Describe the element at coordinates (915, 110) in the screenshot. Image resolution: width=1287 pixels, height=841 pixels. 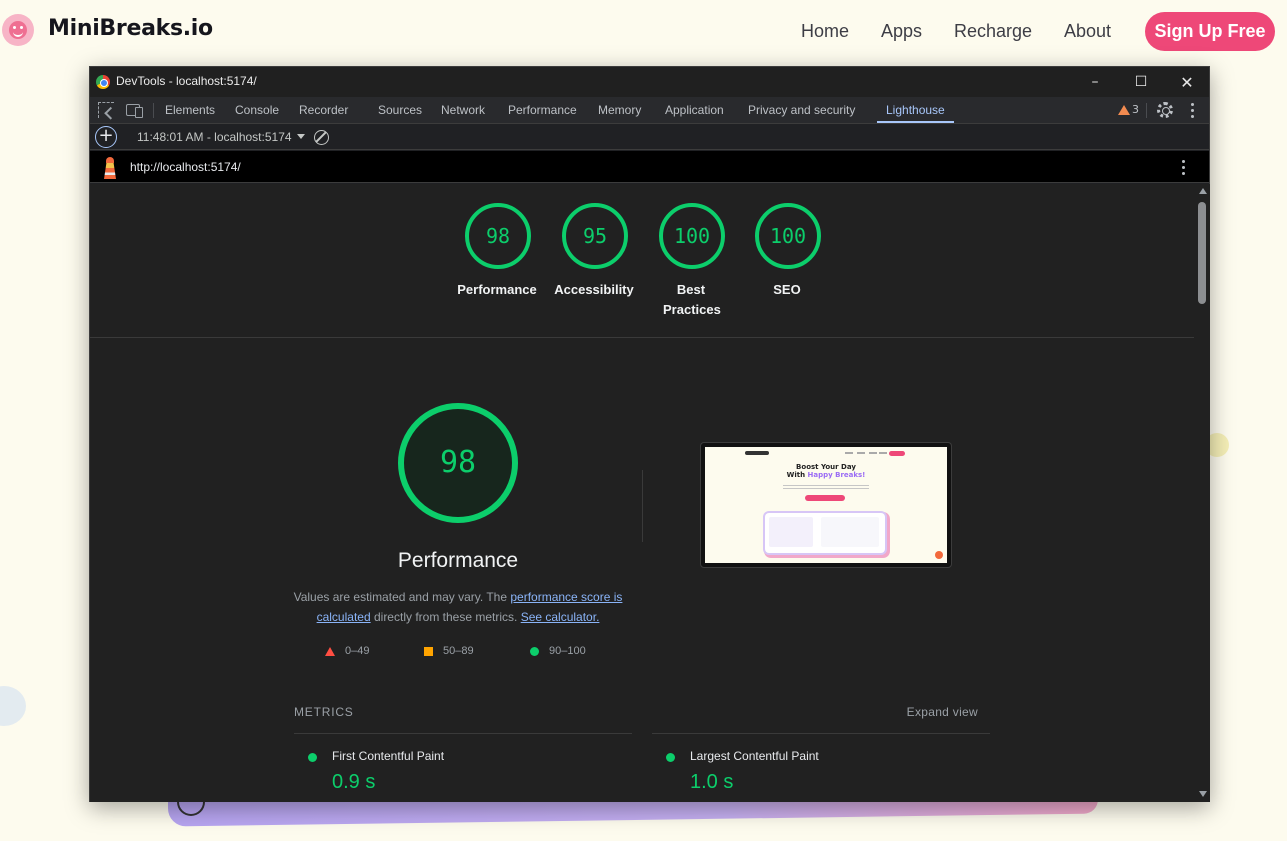
I see `tab-lighthouse: Lighthouse` at that location.